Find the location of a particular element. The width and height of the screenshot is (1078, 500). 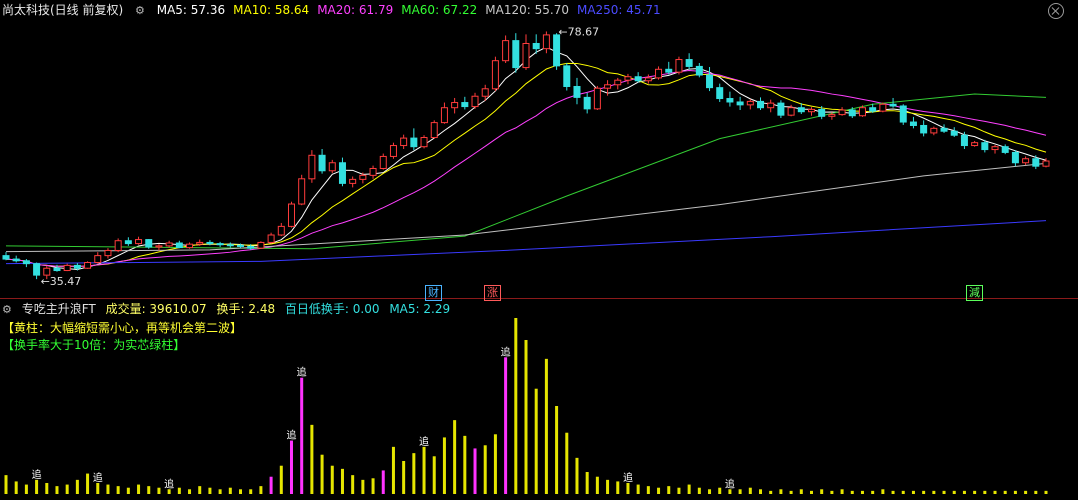

stock-title: 尚太科技(日线 前复权) is located at coordinates (62, 10).